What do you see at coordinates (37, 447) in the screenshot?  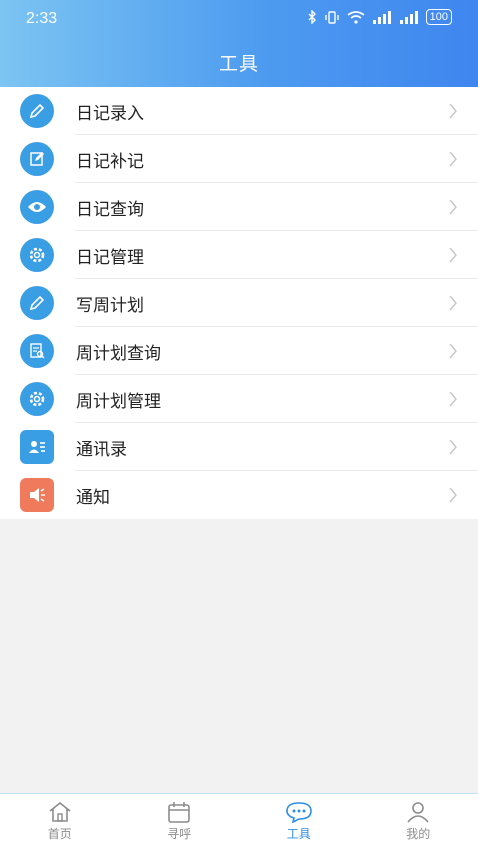 I see `contacts-icon` at bounding box center [37, 447].